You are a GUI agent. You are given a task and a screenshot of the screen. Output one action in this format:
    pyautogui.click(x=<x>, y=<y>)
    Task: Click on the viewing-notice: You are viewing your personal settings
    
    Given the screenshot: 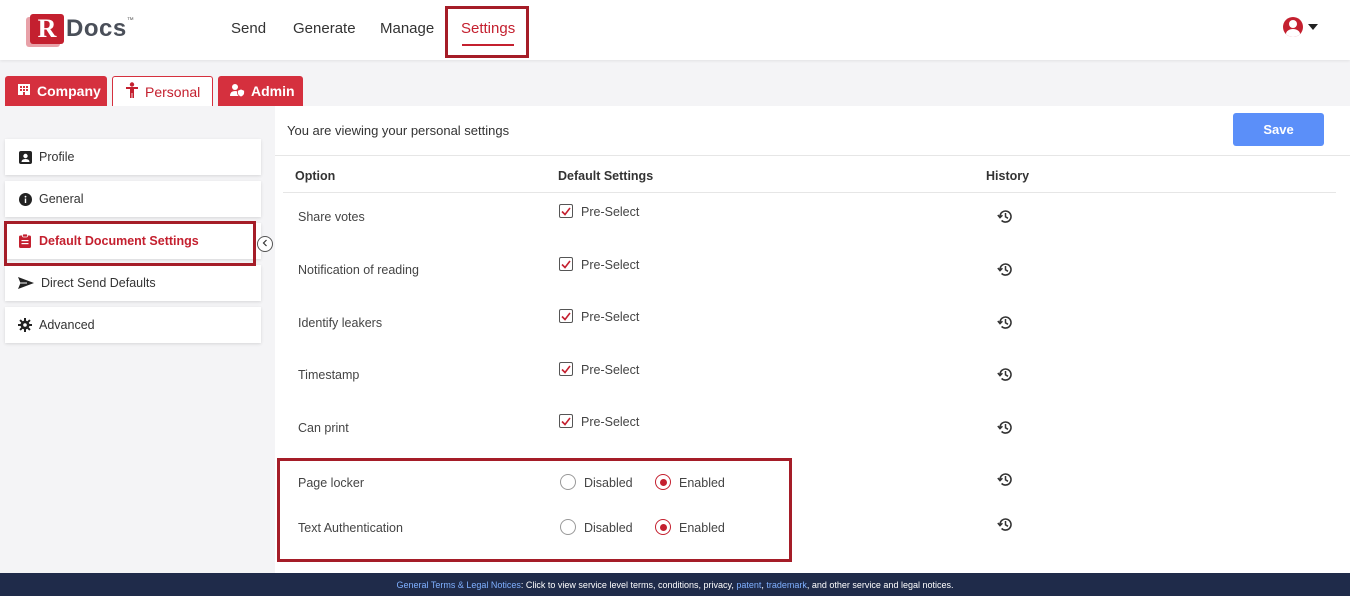 What is the action you would take?
    pyautogui.click(x=398, y=130)
    